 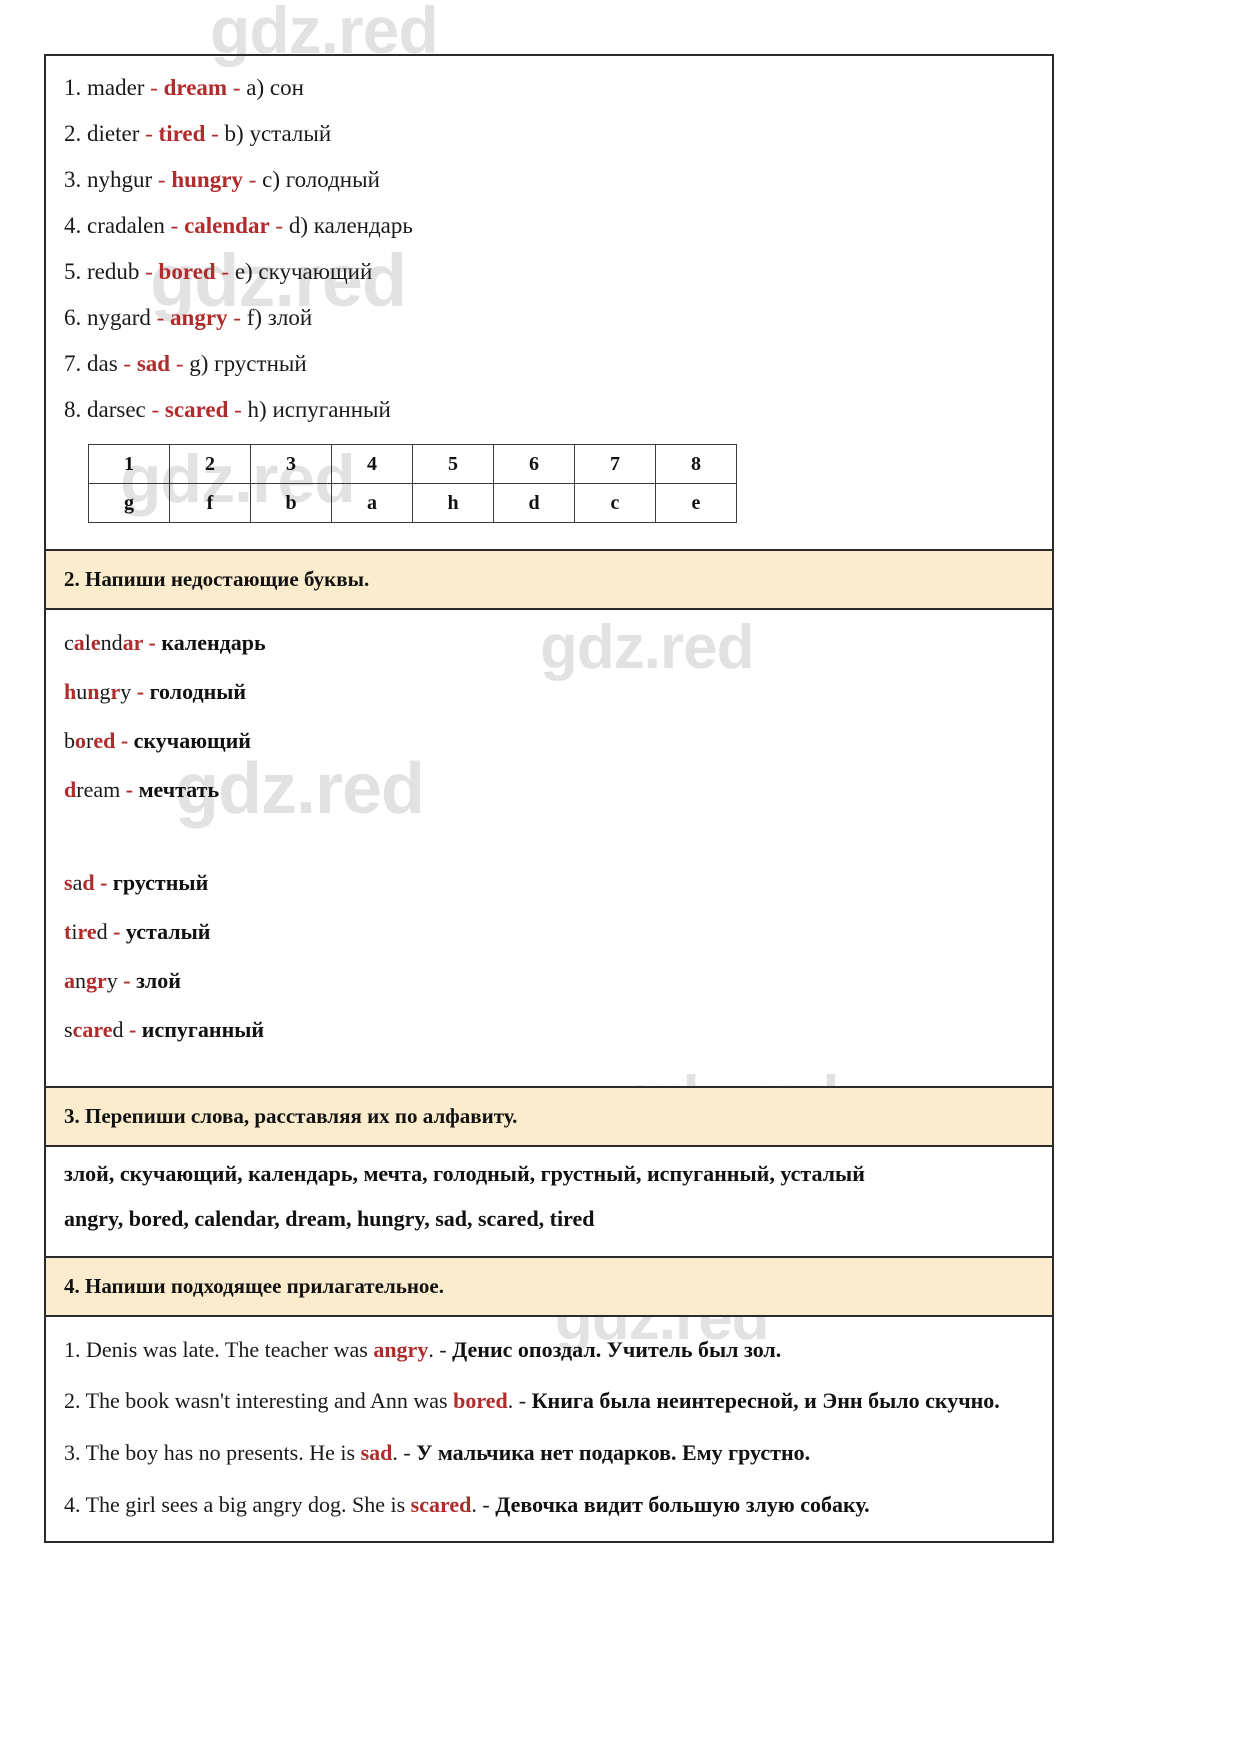 What do you see at coordinates (70, 691) in the screenshot?
I see `filled-letter: h` at bounding box center [70, 691].